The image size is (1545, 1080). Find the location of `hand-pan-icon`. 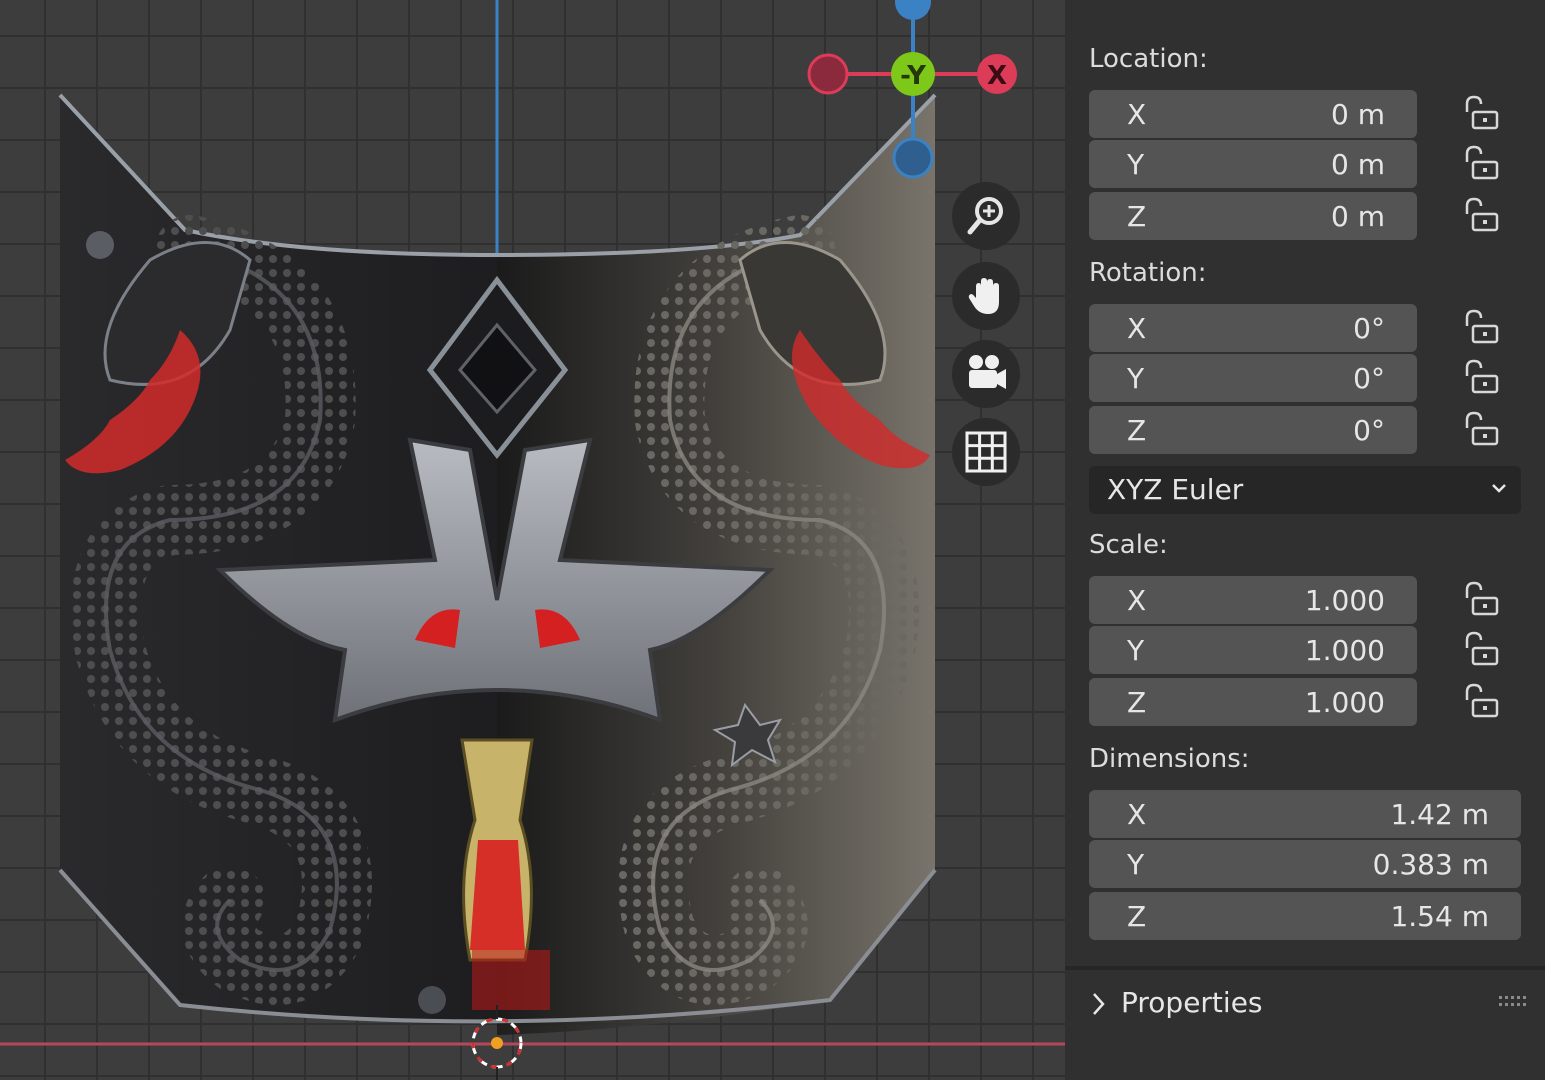

hand-pan-icon is located at coordinates (983, 296).